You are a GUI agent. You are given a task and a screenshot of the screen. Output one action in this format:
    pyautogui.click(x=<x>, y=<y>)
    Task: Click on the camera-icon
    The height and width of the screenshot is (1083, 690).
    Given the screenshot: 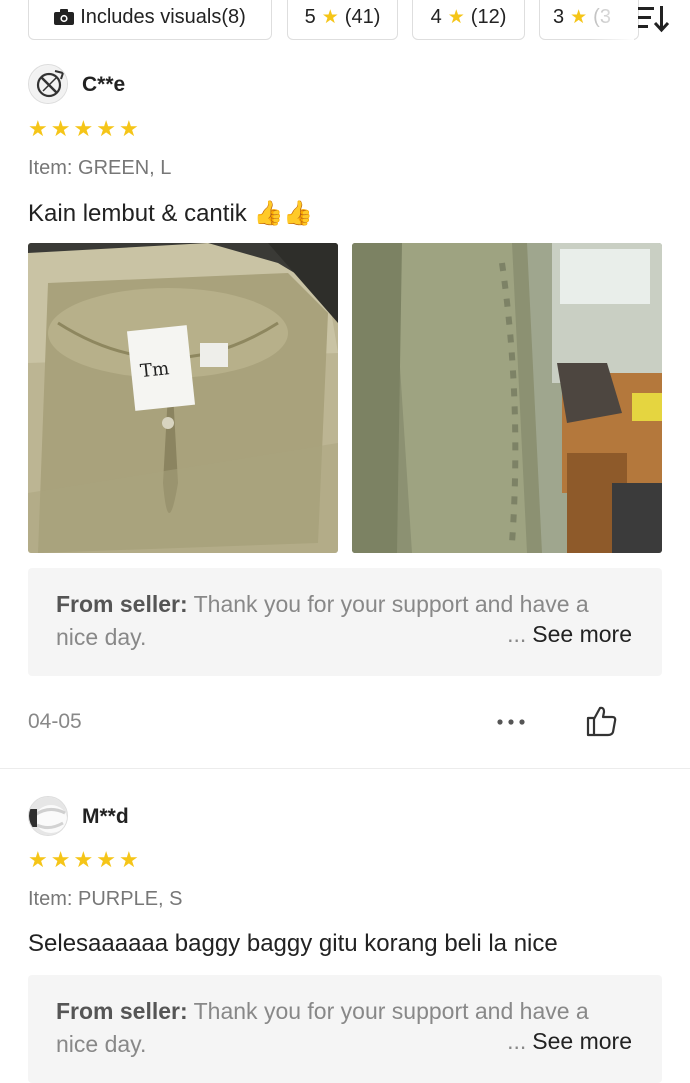 What is the action you would take?
    pyautogui.click(x=64, y=17)
    